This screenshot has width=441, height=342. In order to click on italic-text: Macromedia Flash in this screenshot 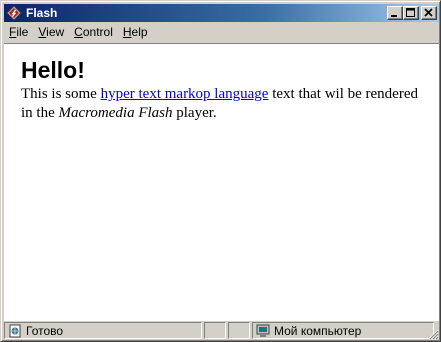, I will do `click(115, 113)`.